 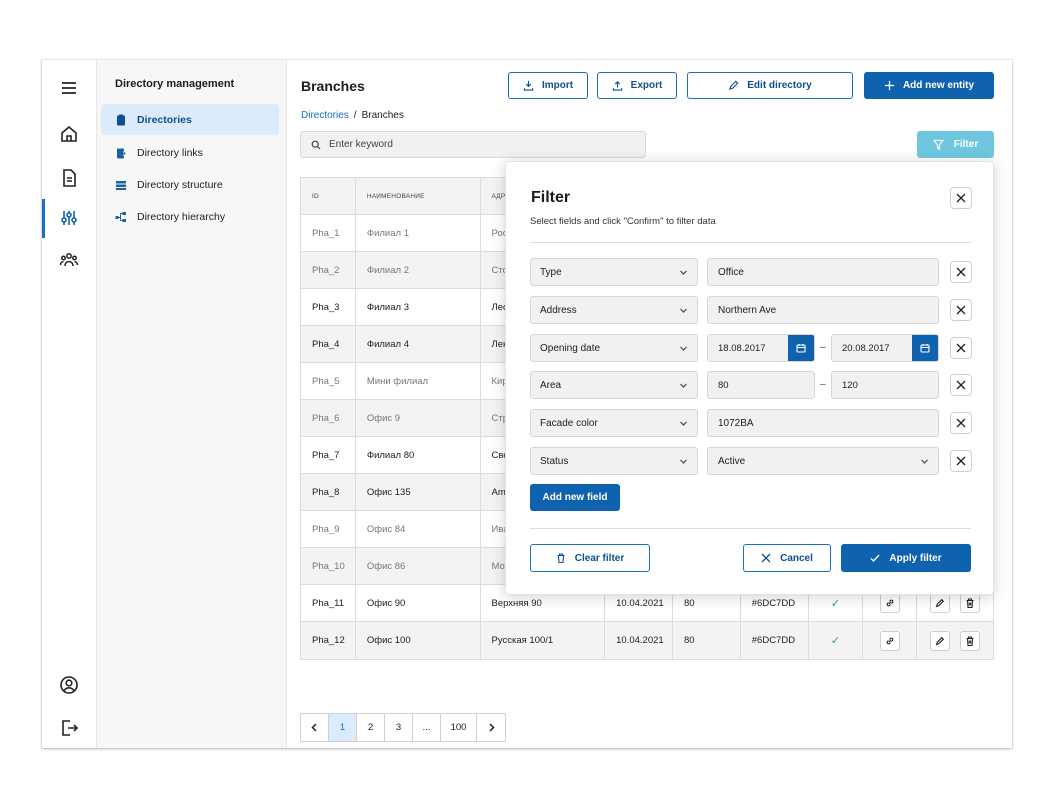 What do you see at coordinates (328, 566) in the screenshot?
I see `cell-id: Pha_10` at bounding box center [328, 566].